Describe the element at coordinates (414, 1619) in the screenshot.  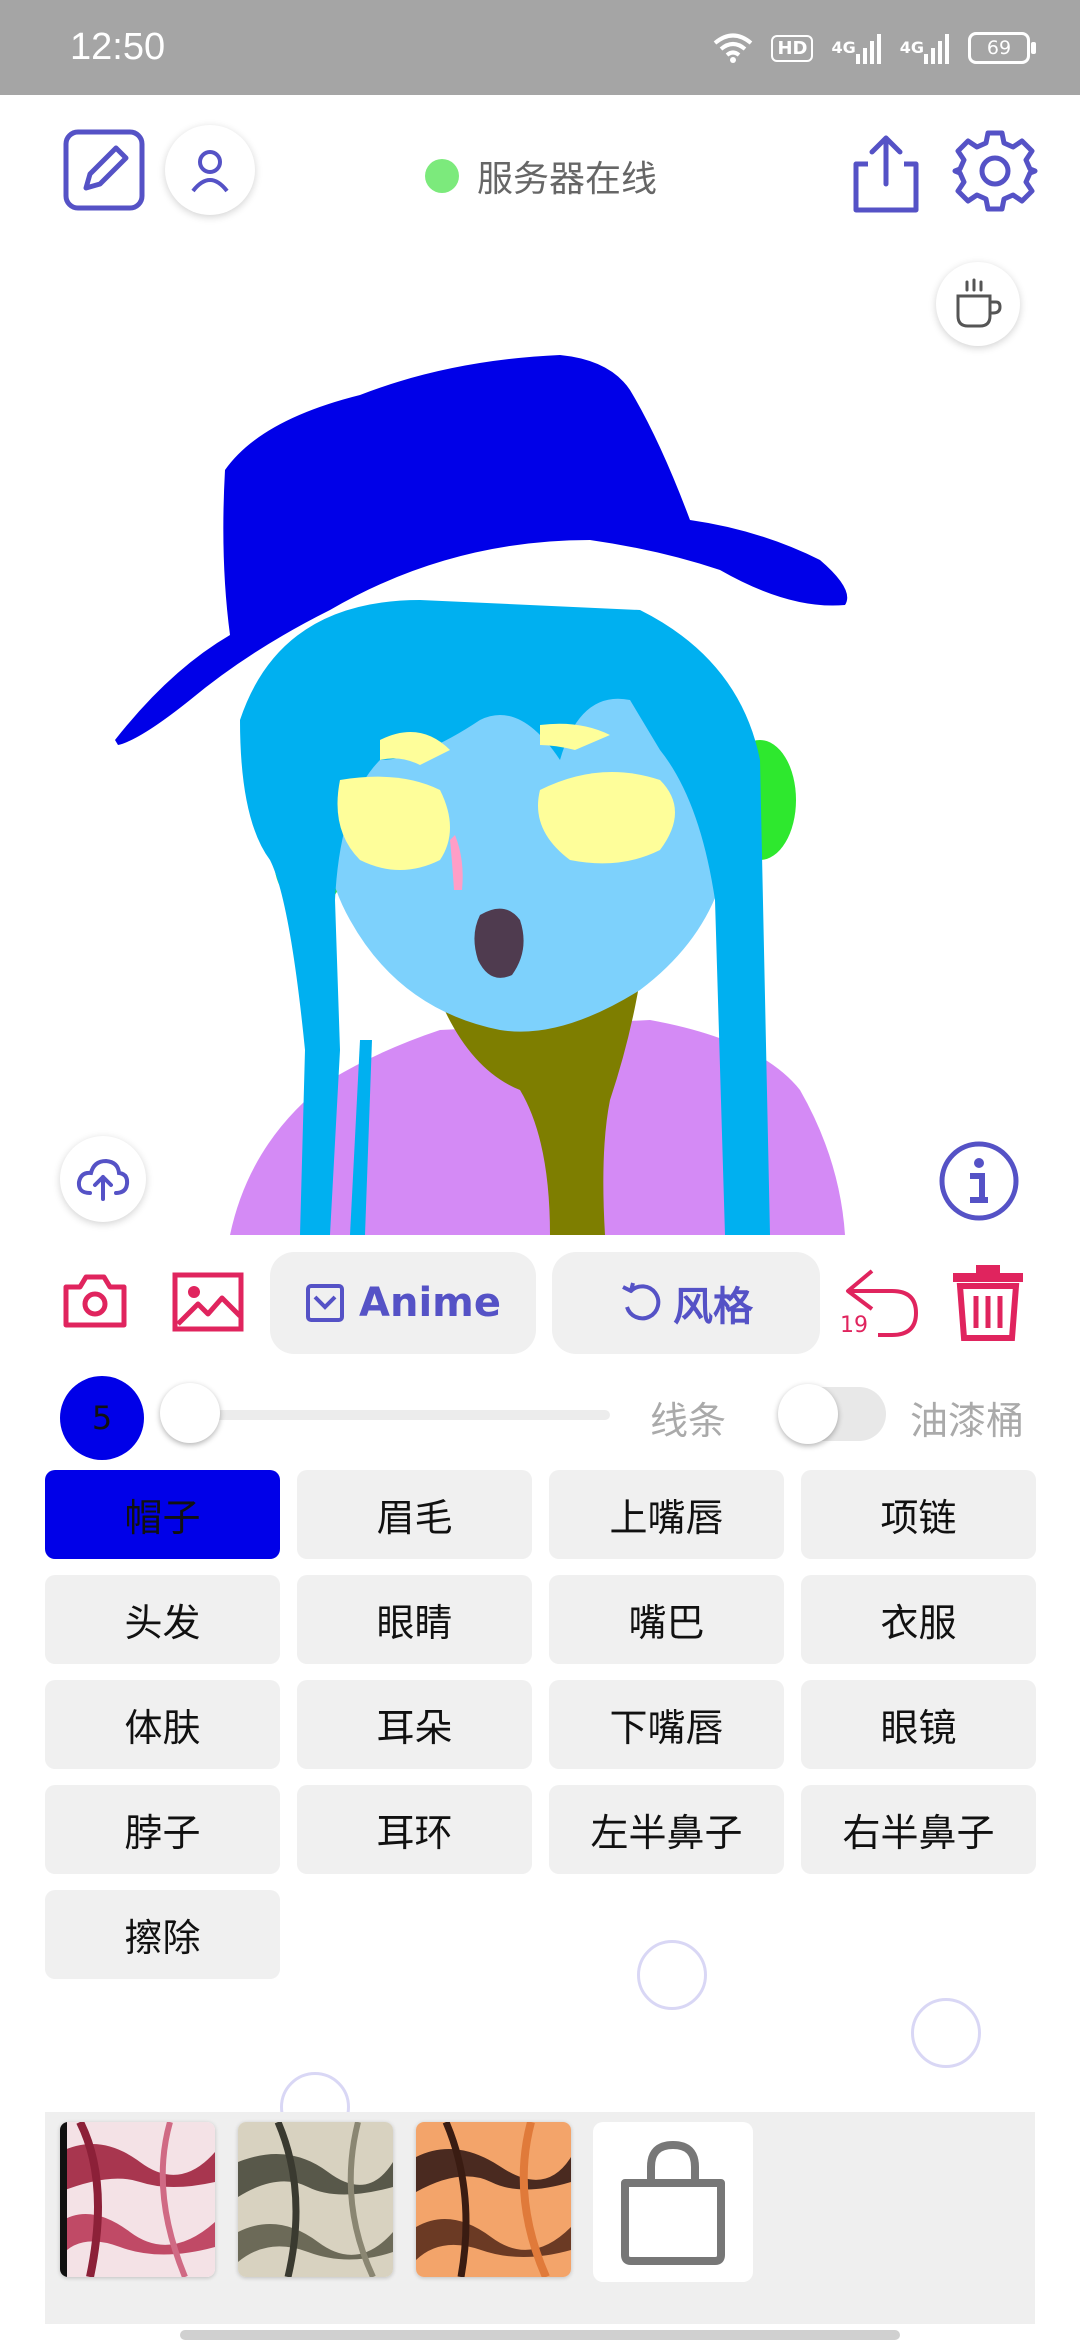
I see `part-eyes: 眼睛` at that location.